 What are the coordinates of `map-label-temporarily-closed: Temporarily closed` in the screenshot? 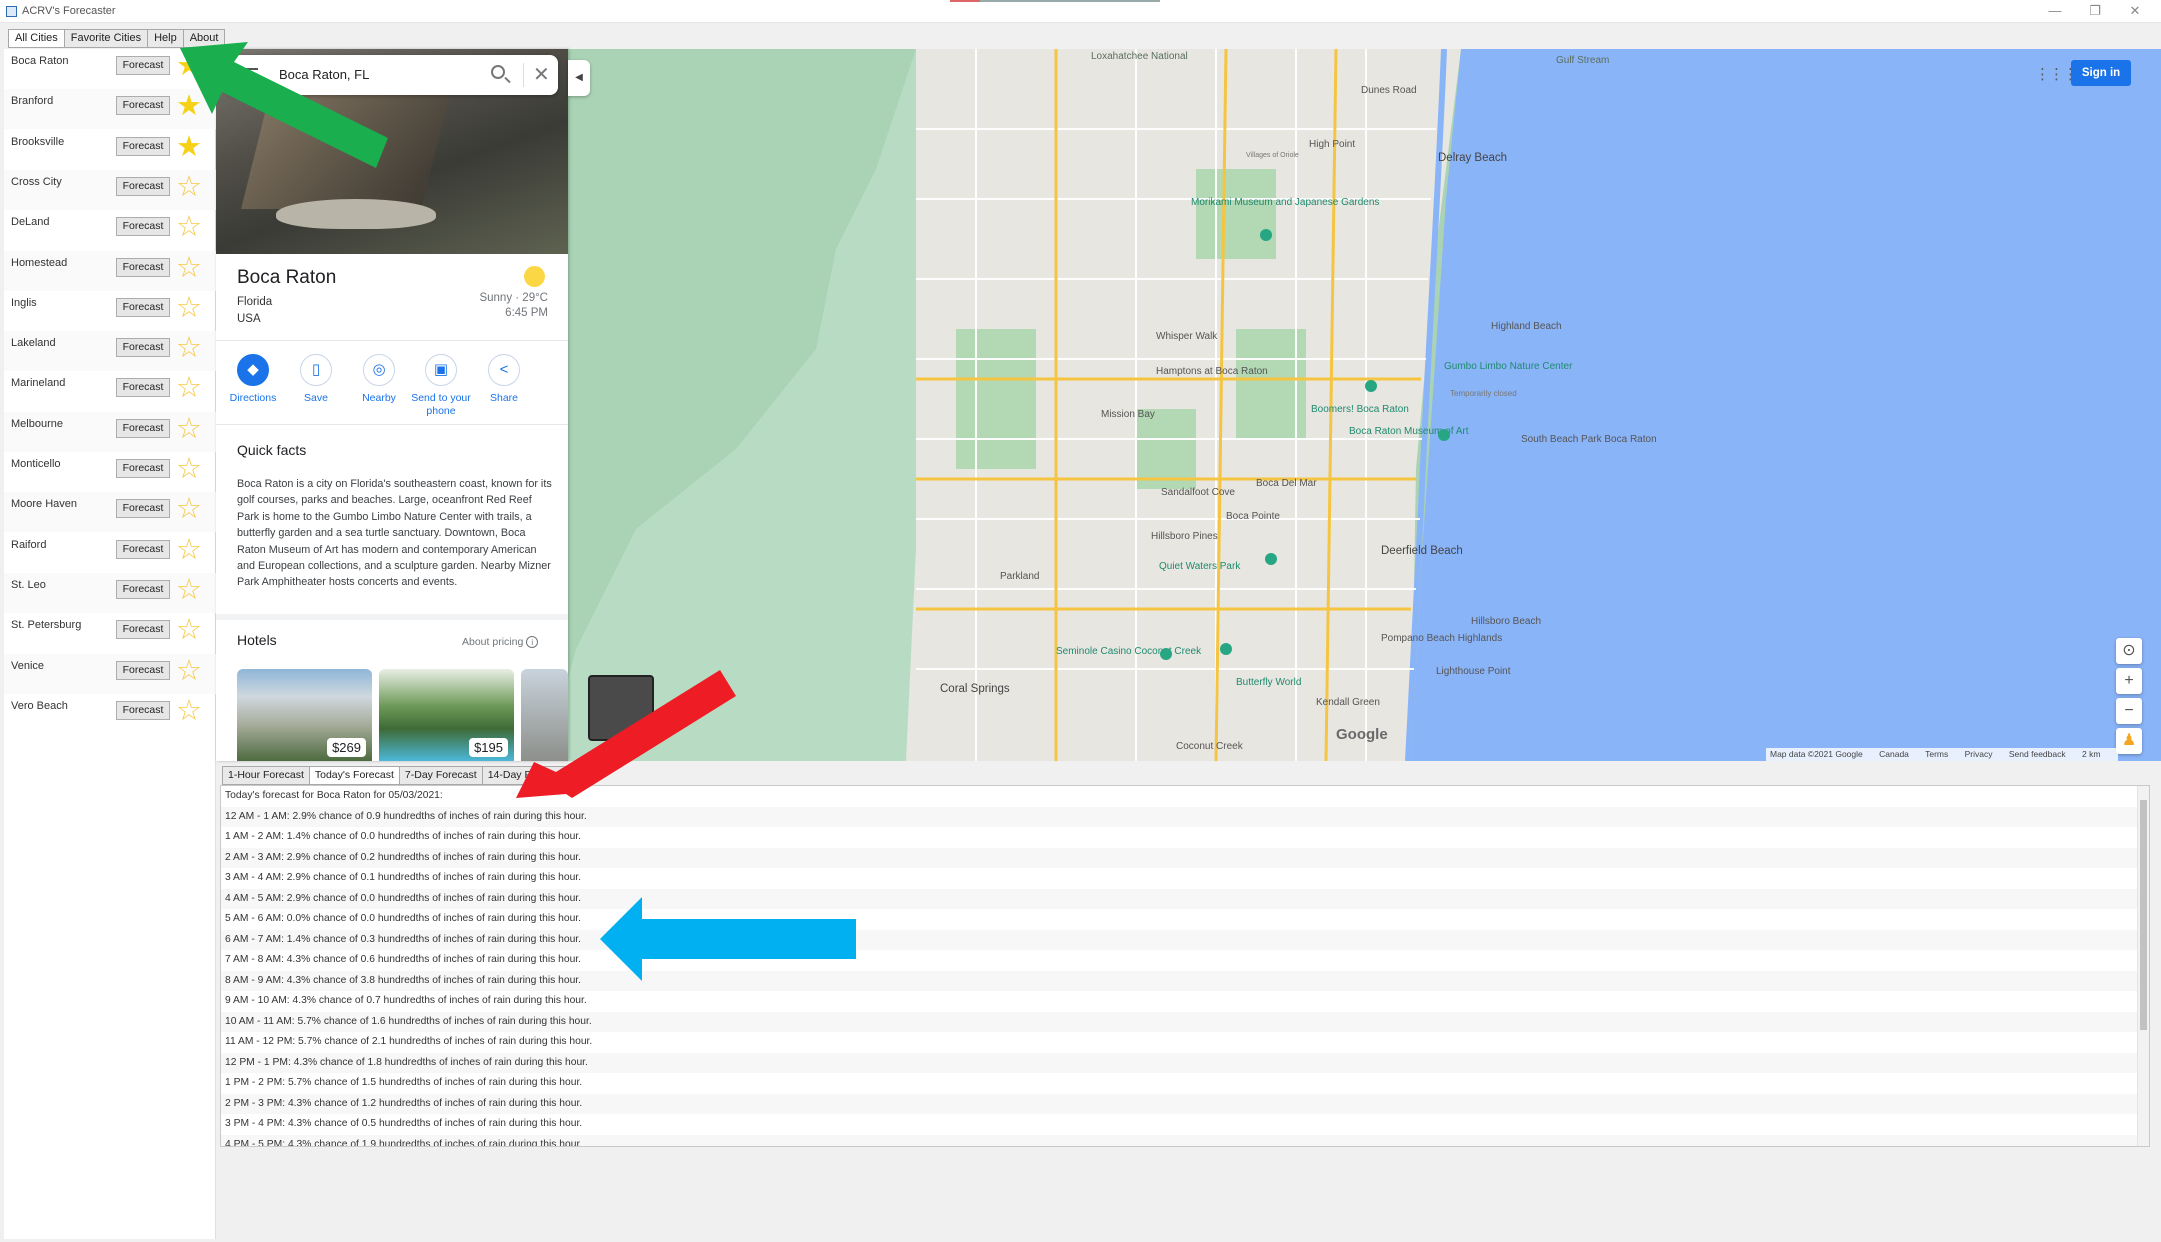 It's located at (1483, 393).